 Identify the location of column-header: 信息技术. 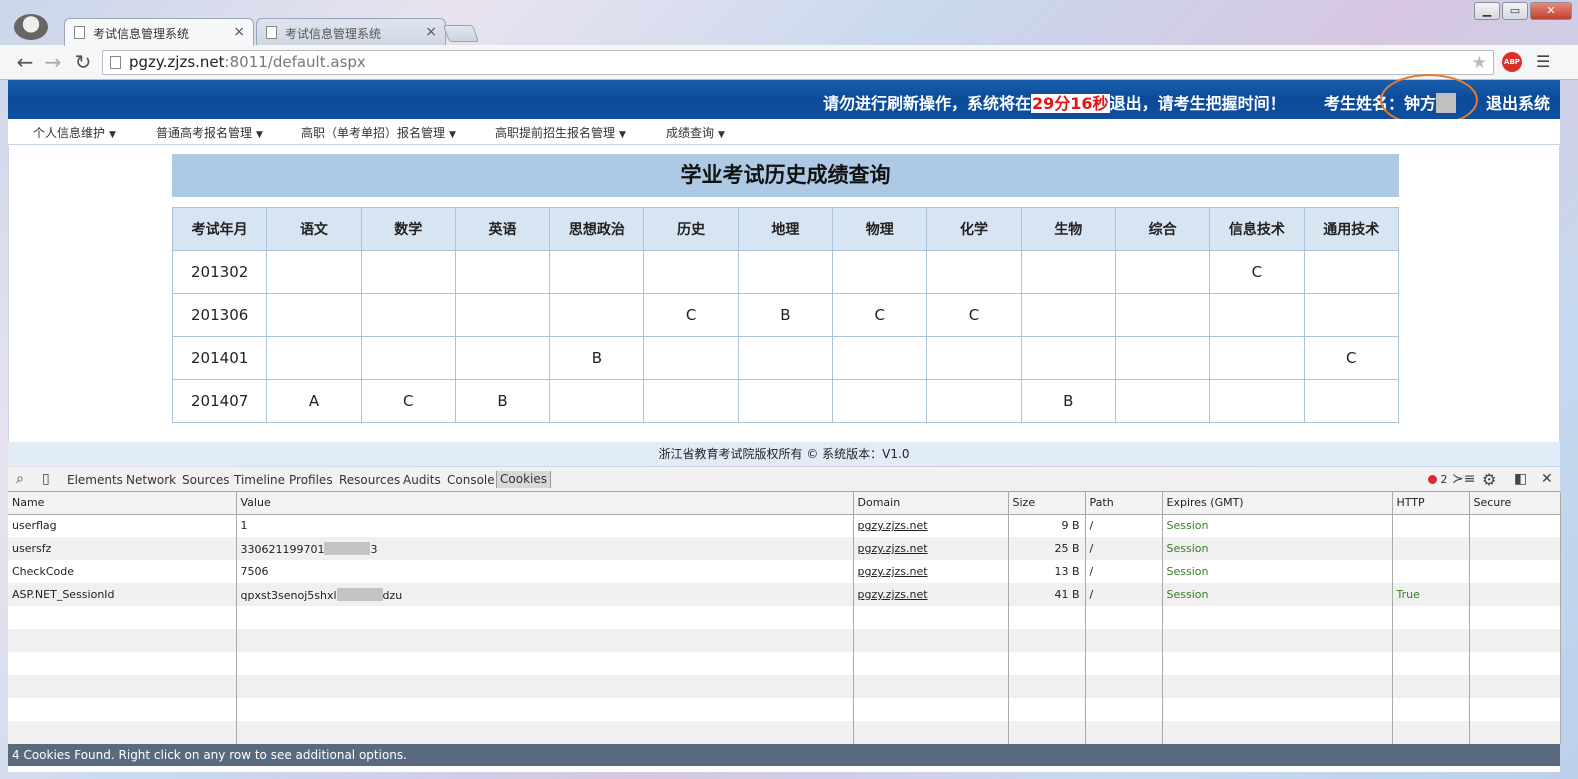
(1257, 229).